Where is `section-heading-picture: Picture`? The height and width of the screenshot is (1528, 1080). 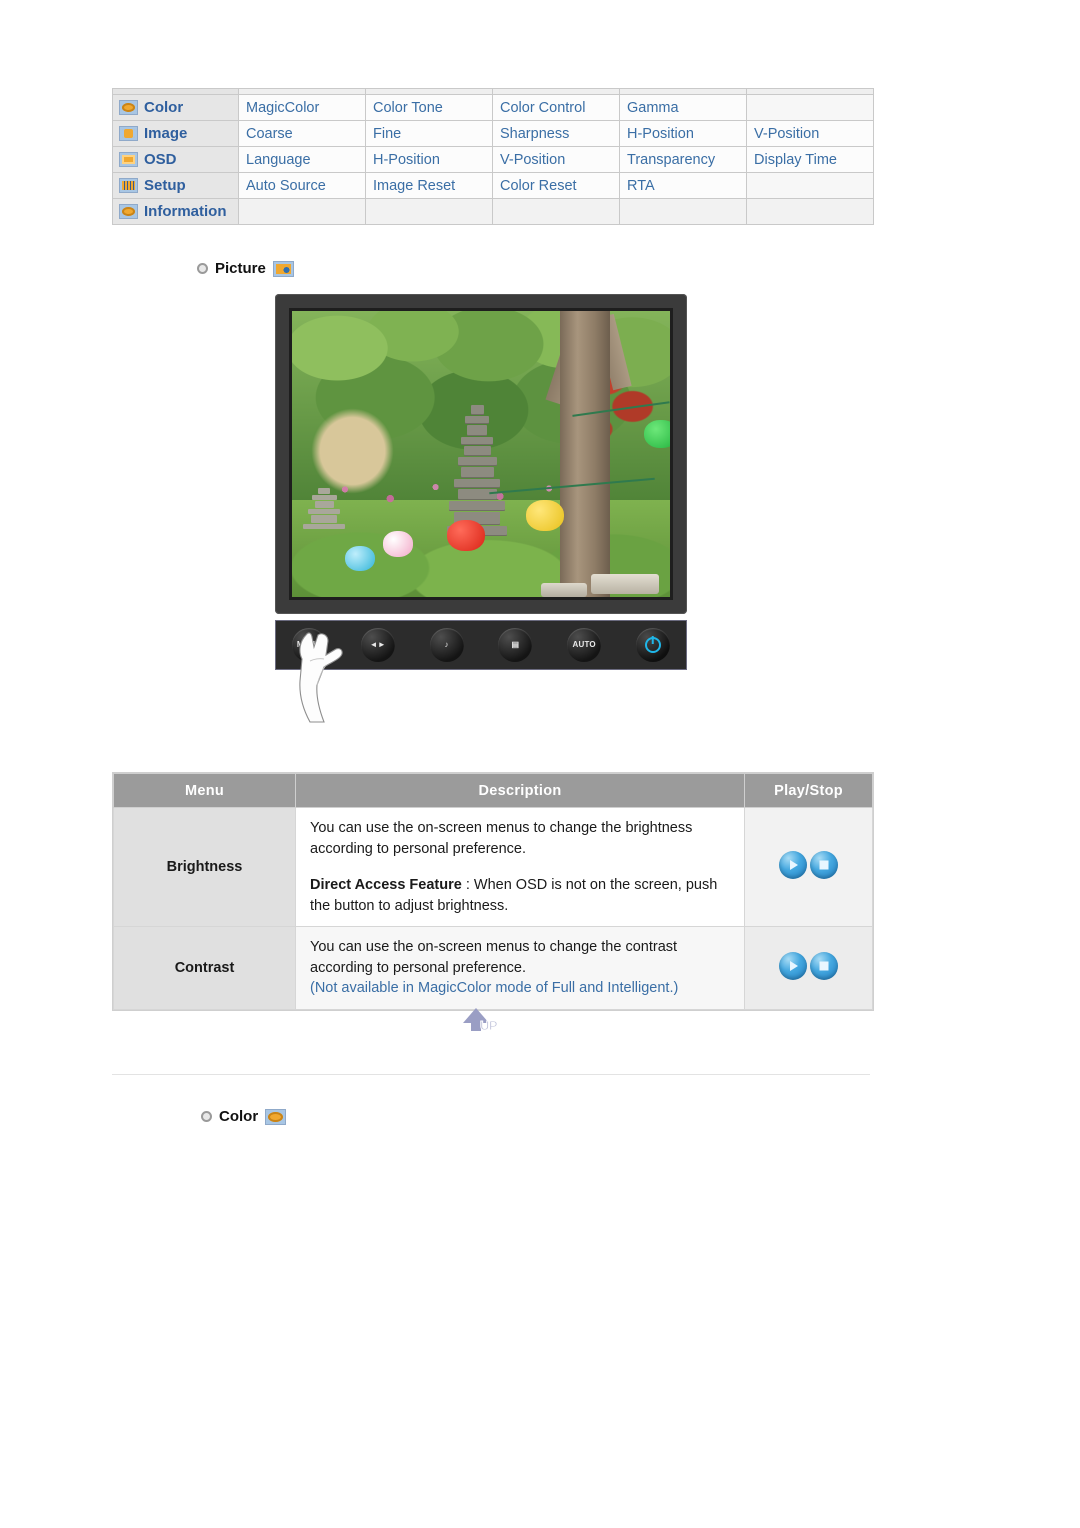 section-heading-picture: Picture is located at coordinates (245, 268).